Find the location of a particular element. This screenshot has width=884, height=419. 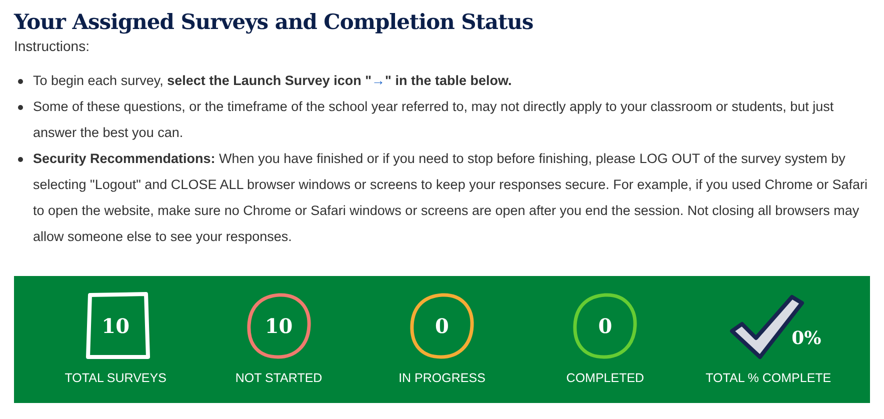

instruction-text: To begin each survey, select the Launch Survey icon "→" in the table below. is located at coordinates (272, 81).